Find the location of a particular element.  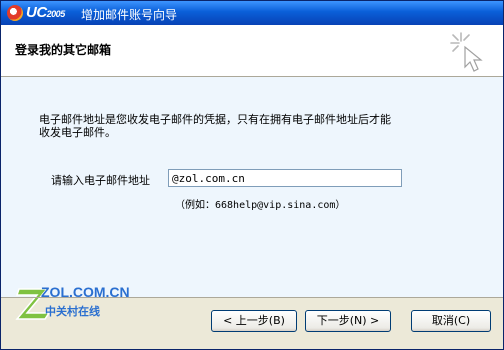

app-name: UC2005 is located at coordinates (45, 12).